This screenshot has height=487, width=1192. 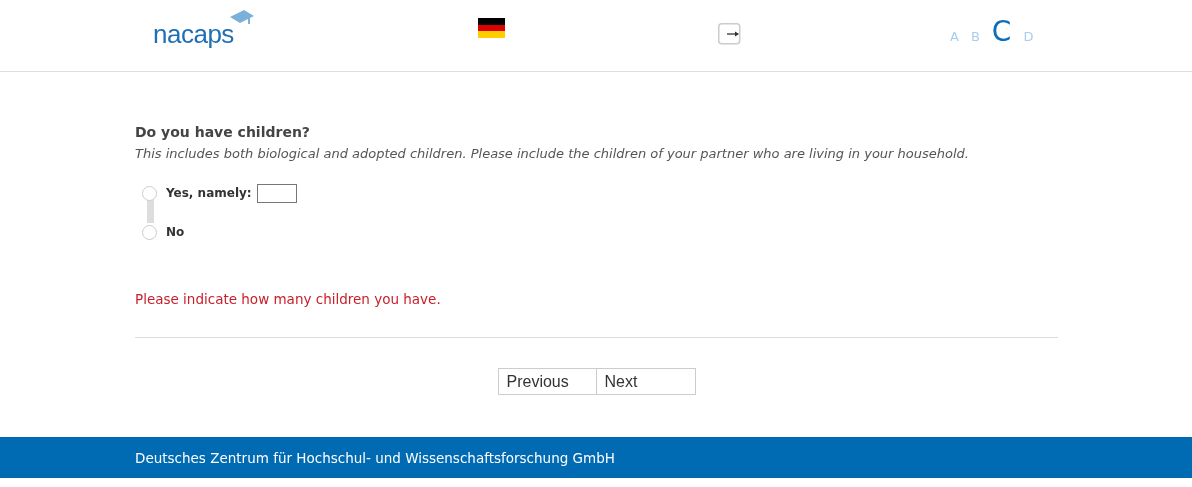 What do you see at coordinates (276, 193) in the screenshot?
I see `input-field` at bounding box center [276, 193].